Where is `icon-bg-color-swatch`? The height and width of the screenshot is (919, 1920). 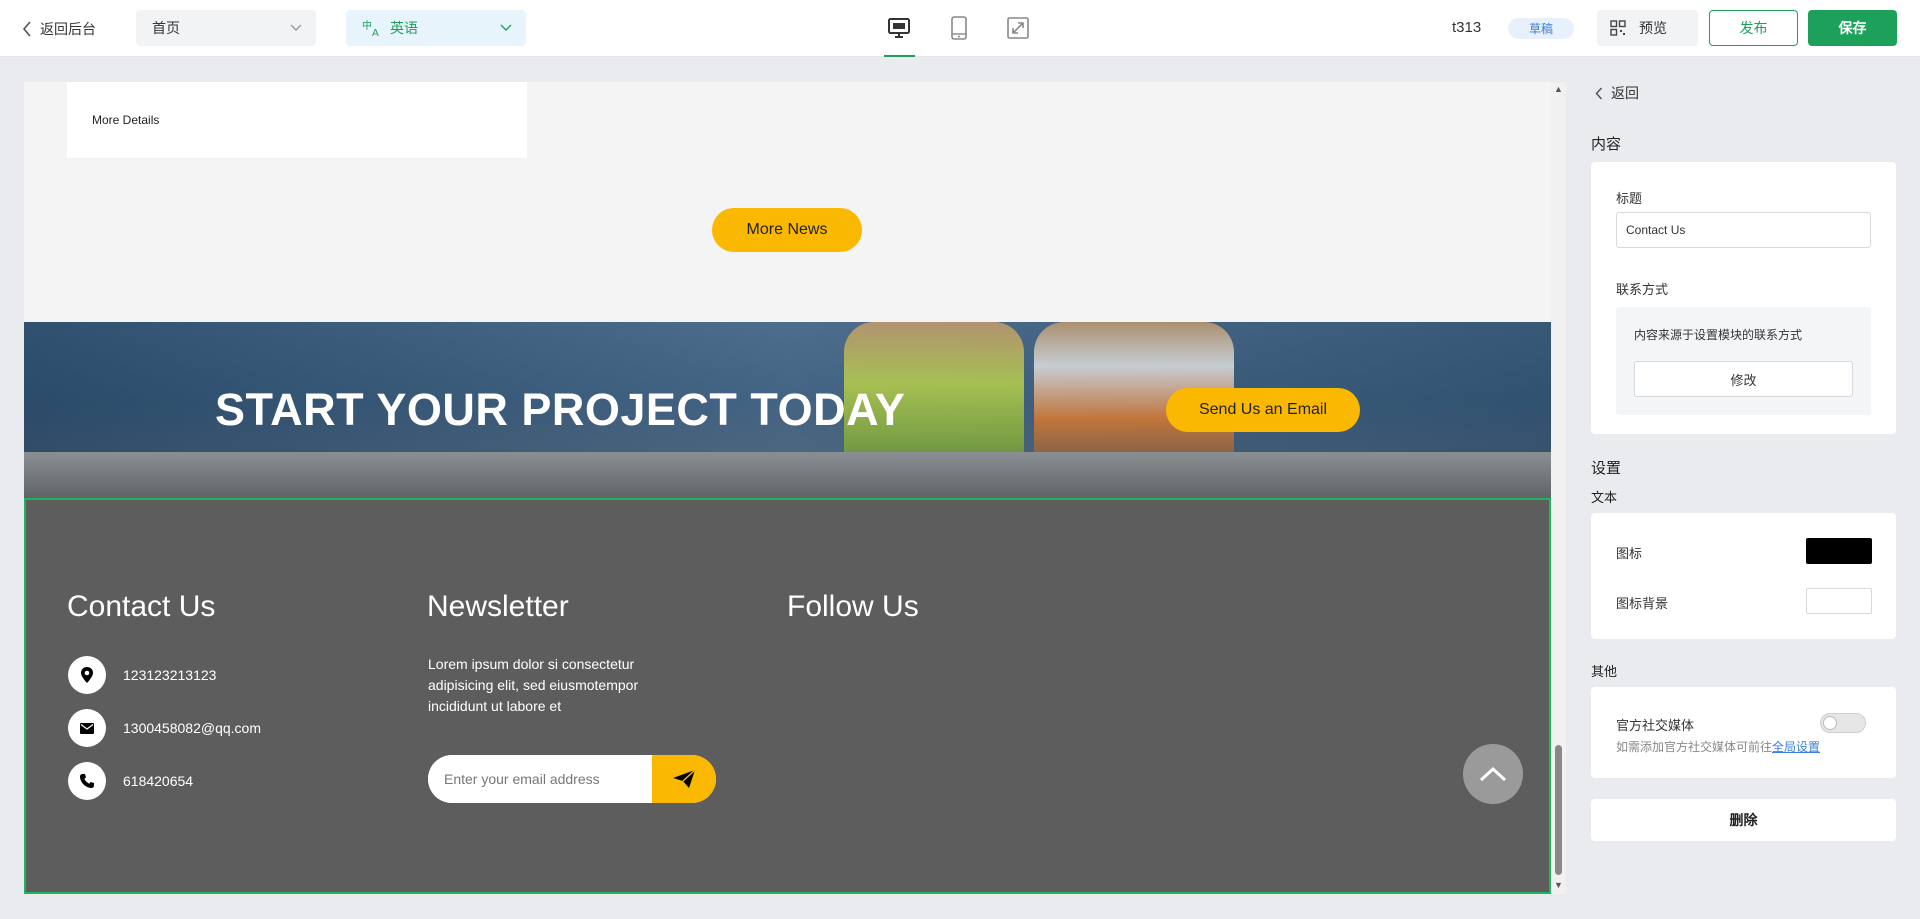
icon-bg-color-swatch is located at coordinates (1839, 601).